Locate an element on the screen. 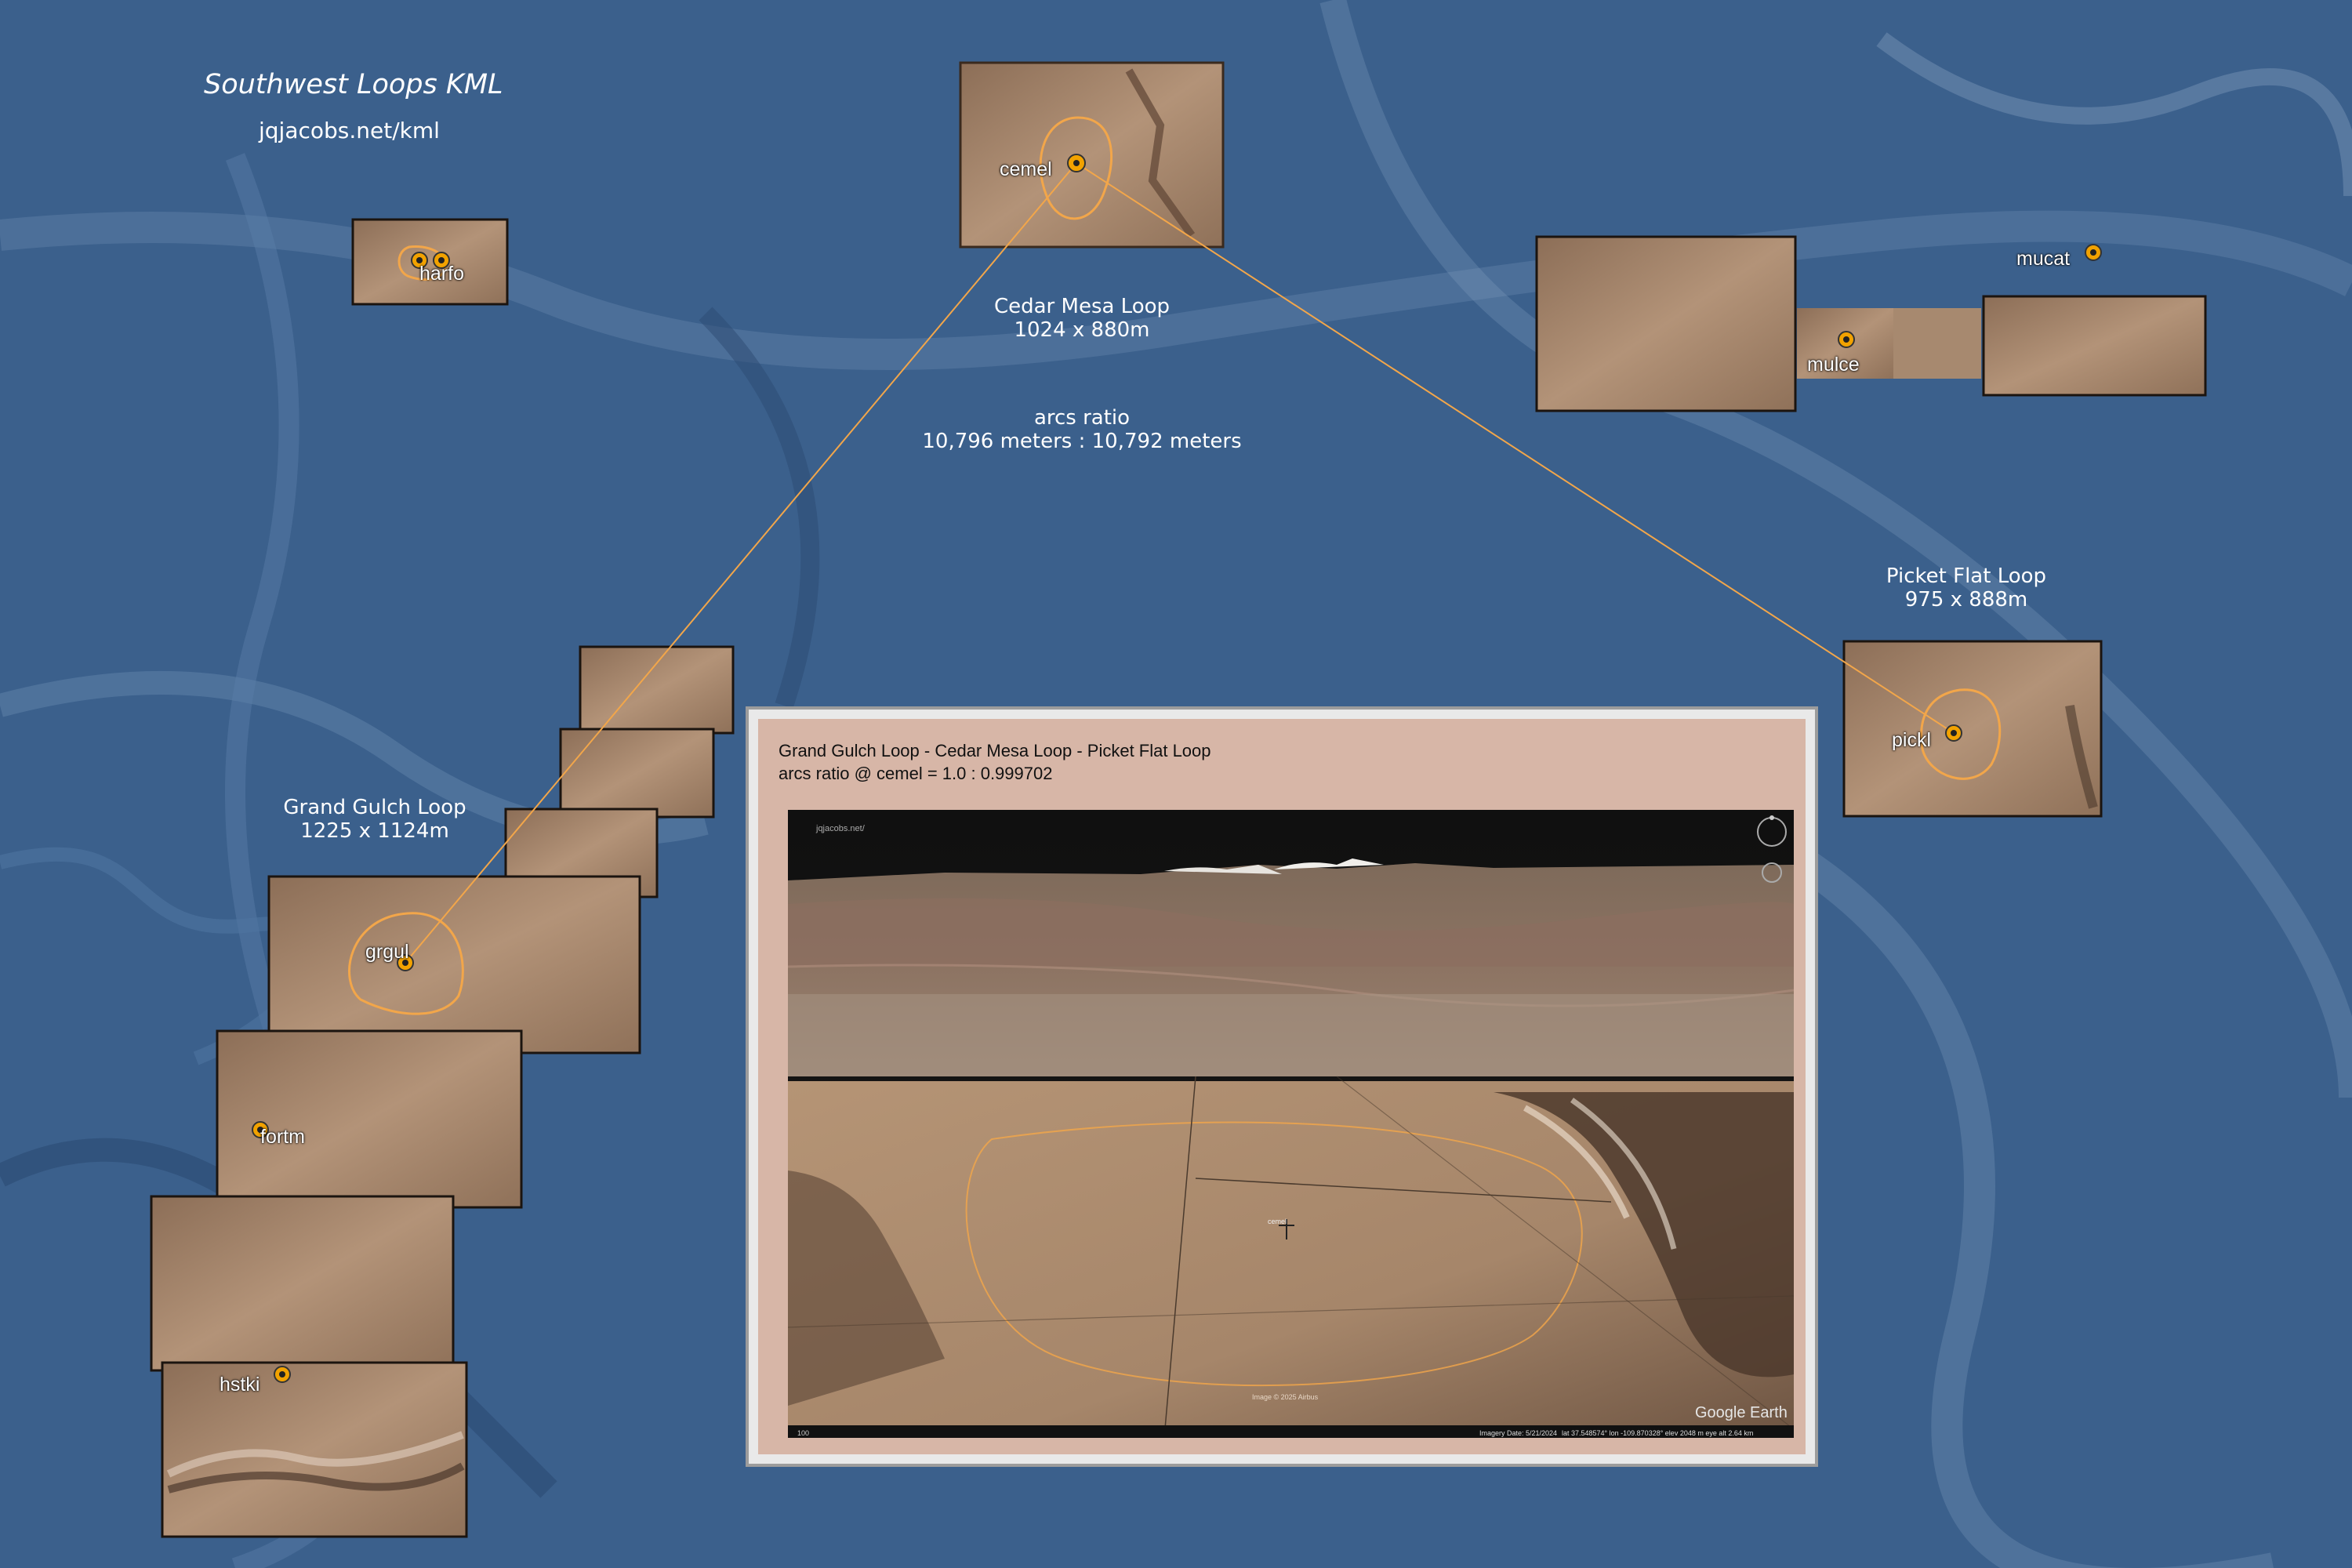 The height and width of the screenshot is (1568, 2352). label-grgul: grgul is located at coordinates (387, 953).